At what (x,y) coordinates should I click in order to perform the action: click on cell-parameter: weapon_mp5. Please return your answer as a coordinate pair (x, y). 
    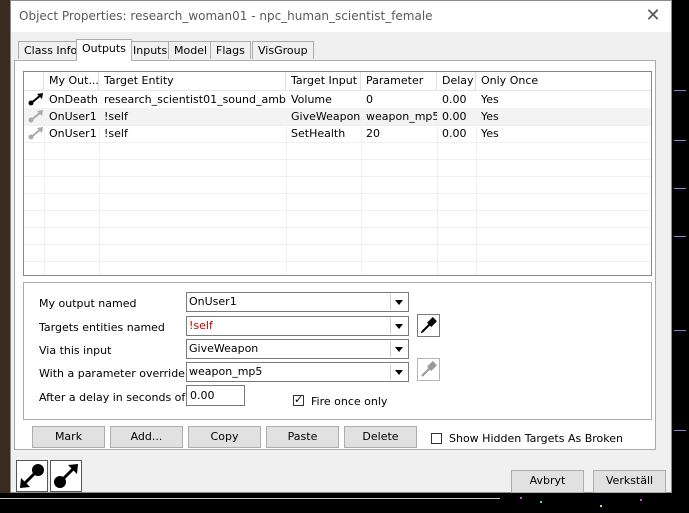
    Looking at the image, I should click on (401, 116).